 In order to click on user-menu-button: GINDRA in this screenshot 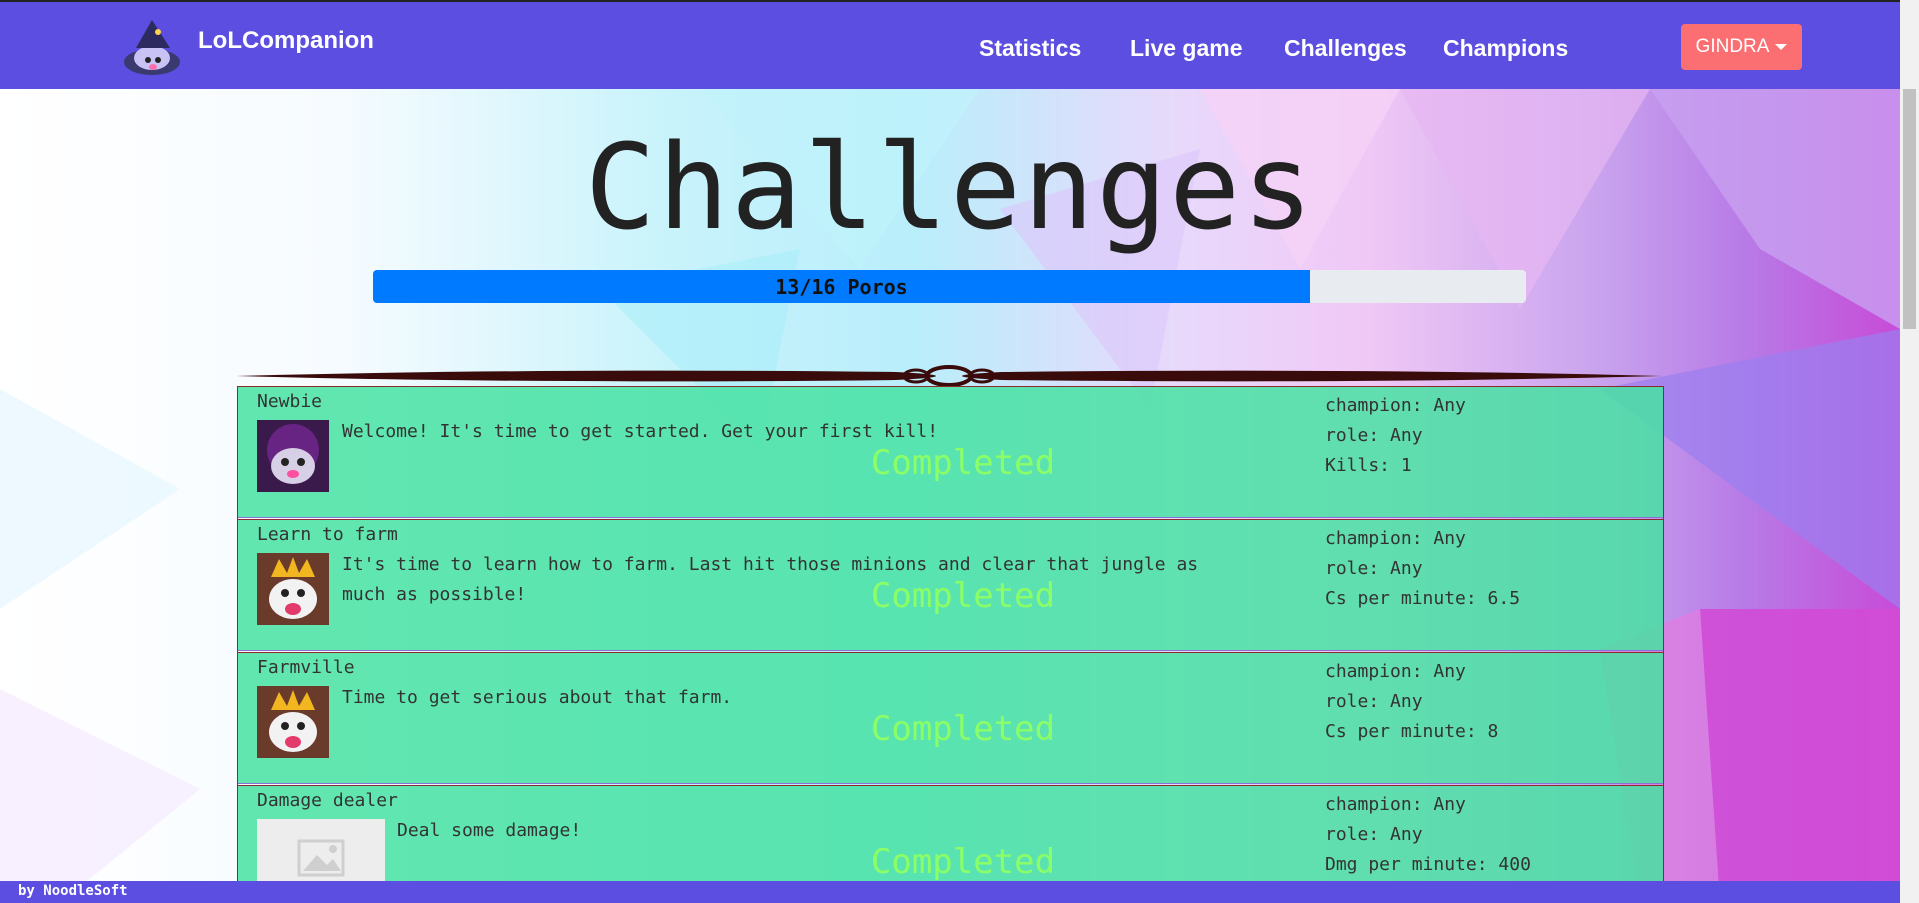, I will do `click(1741, 47)`.